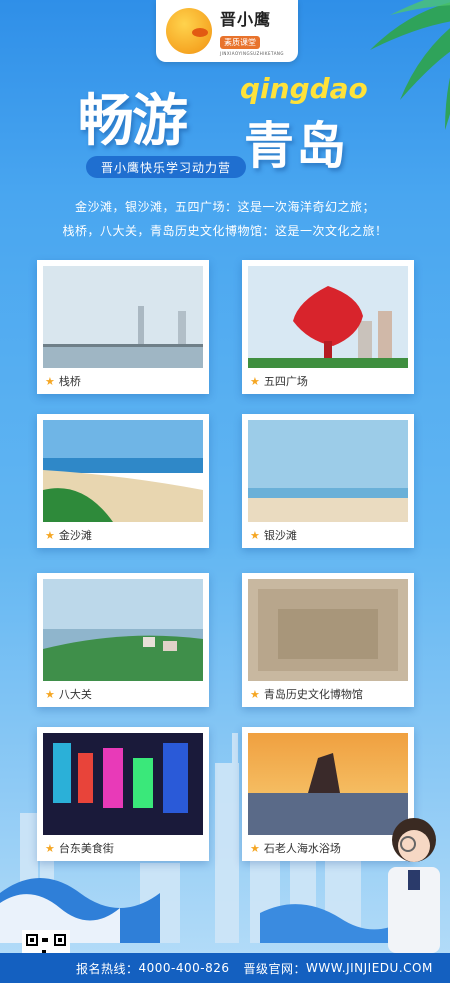 The image size is (450, 983). Describe the element at coordinates (410, 65) in the screenshot. I see `palm-leaves-decoration` at that location.